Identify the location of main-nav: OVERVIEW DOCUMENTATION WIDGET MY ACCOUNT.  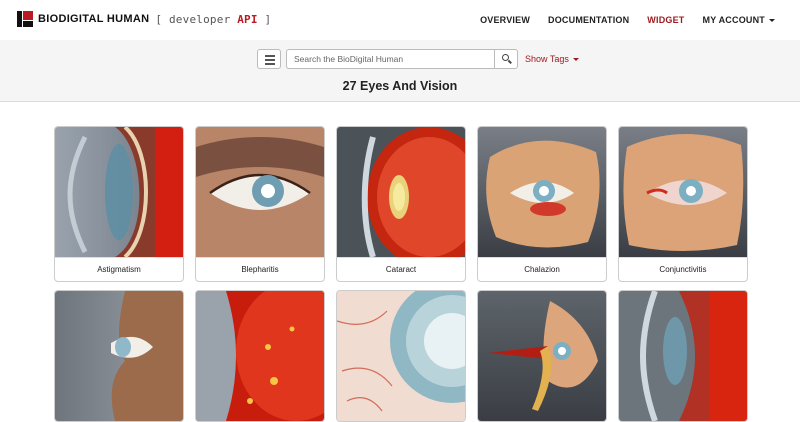
(618, 20).